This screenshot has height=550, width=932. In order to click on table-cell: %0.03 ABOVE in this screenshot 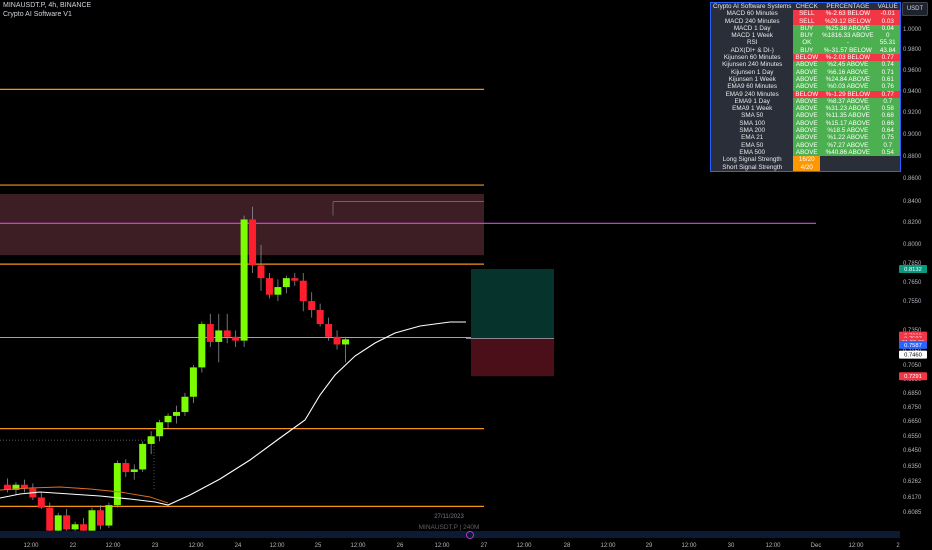, I will do `click(848, 87)`.